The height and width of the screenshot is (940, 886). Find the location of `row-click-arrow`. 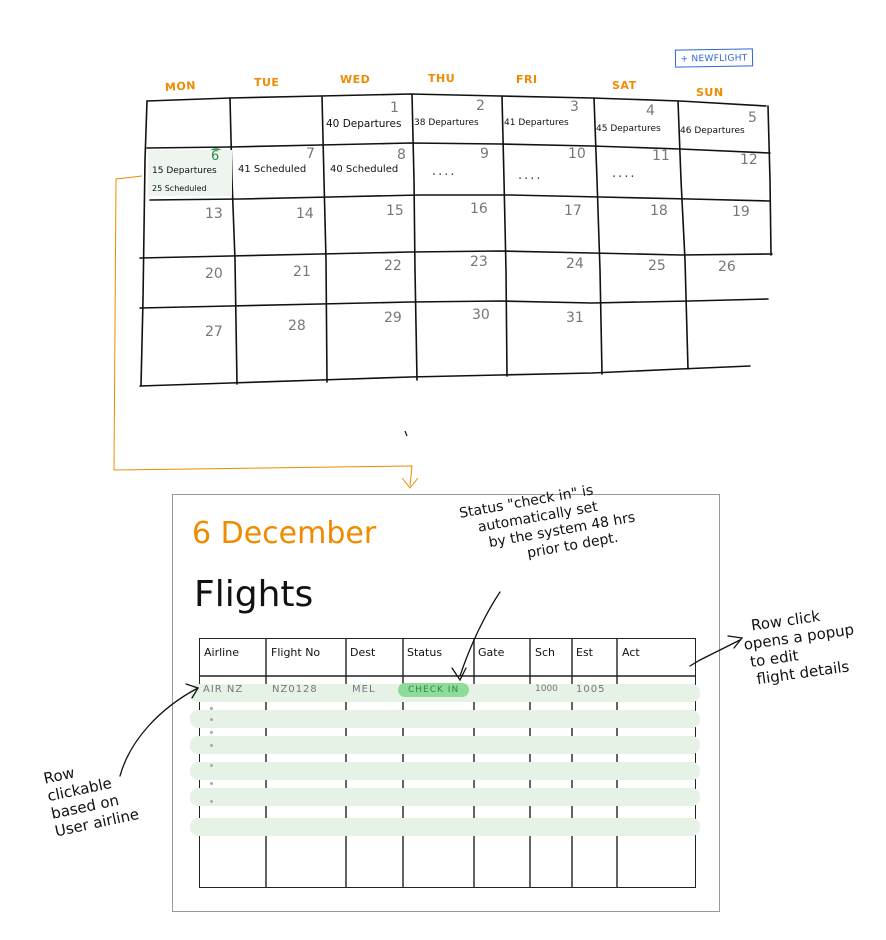

row-click-arrow is located at coordinates (715, 653).